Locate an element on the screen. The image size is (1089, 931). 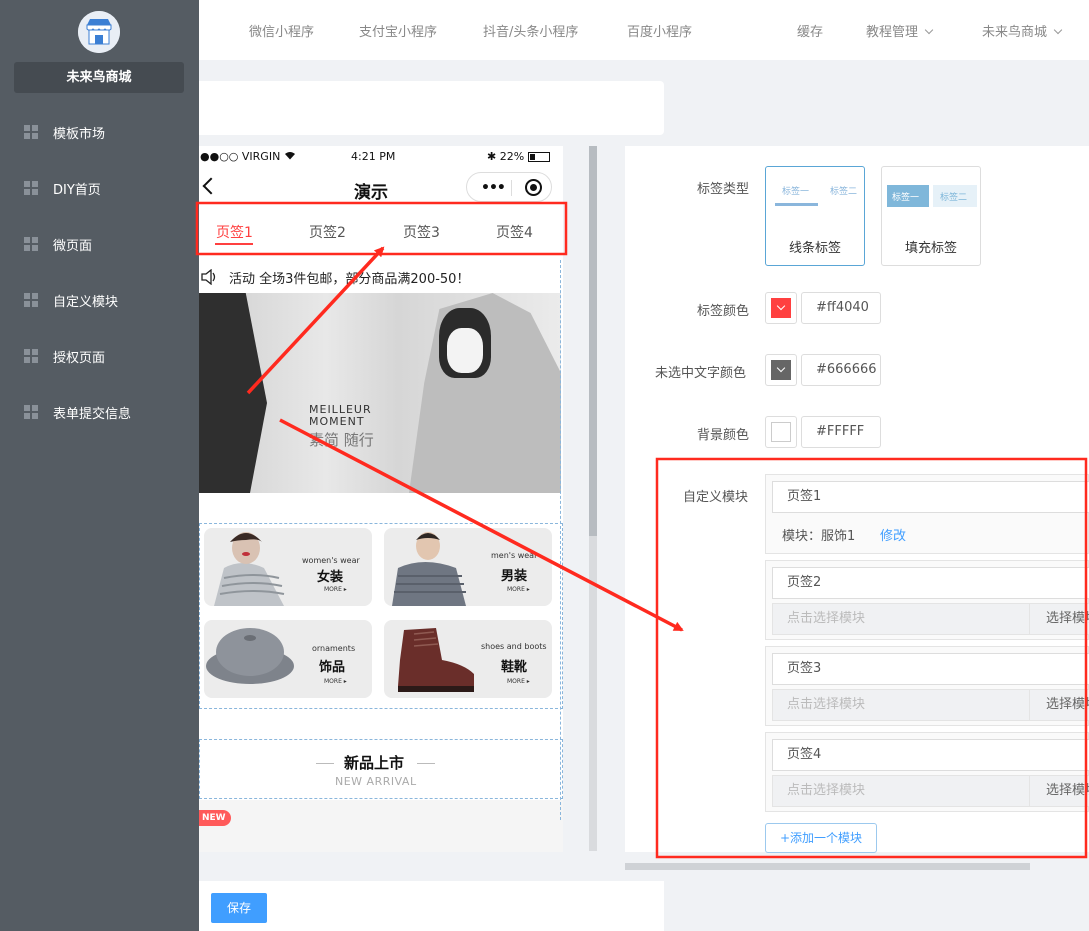
status-battery: ✱ 22% is located at coordinates (518, 156).